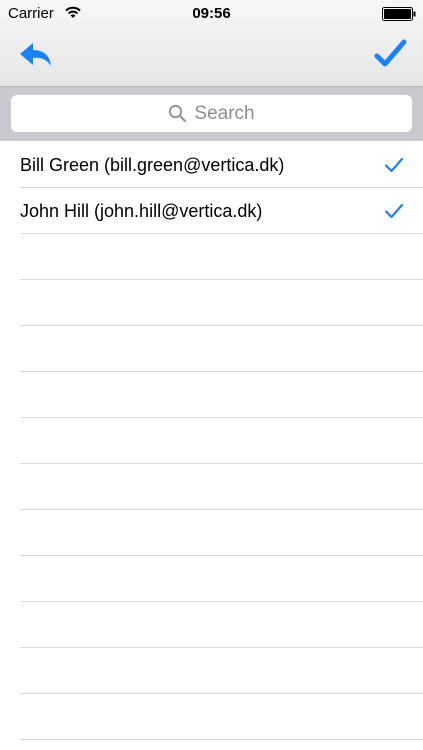 Image resolution: width=423 pixels, height=750 pixels. I want to click on status-time: 09:56, so click(211, 13).